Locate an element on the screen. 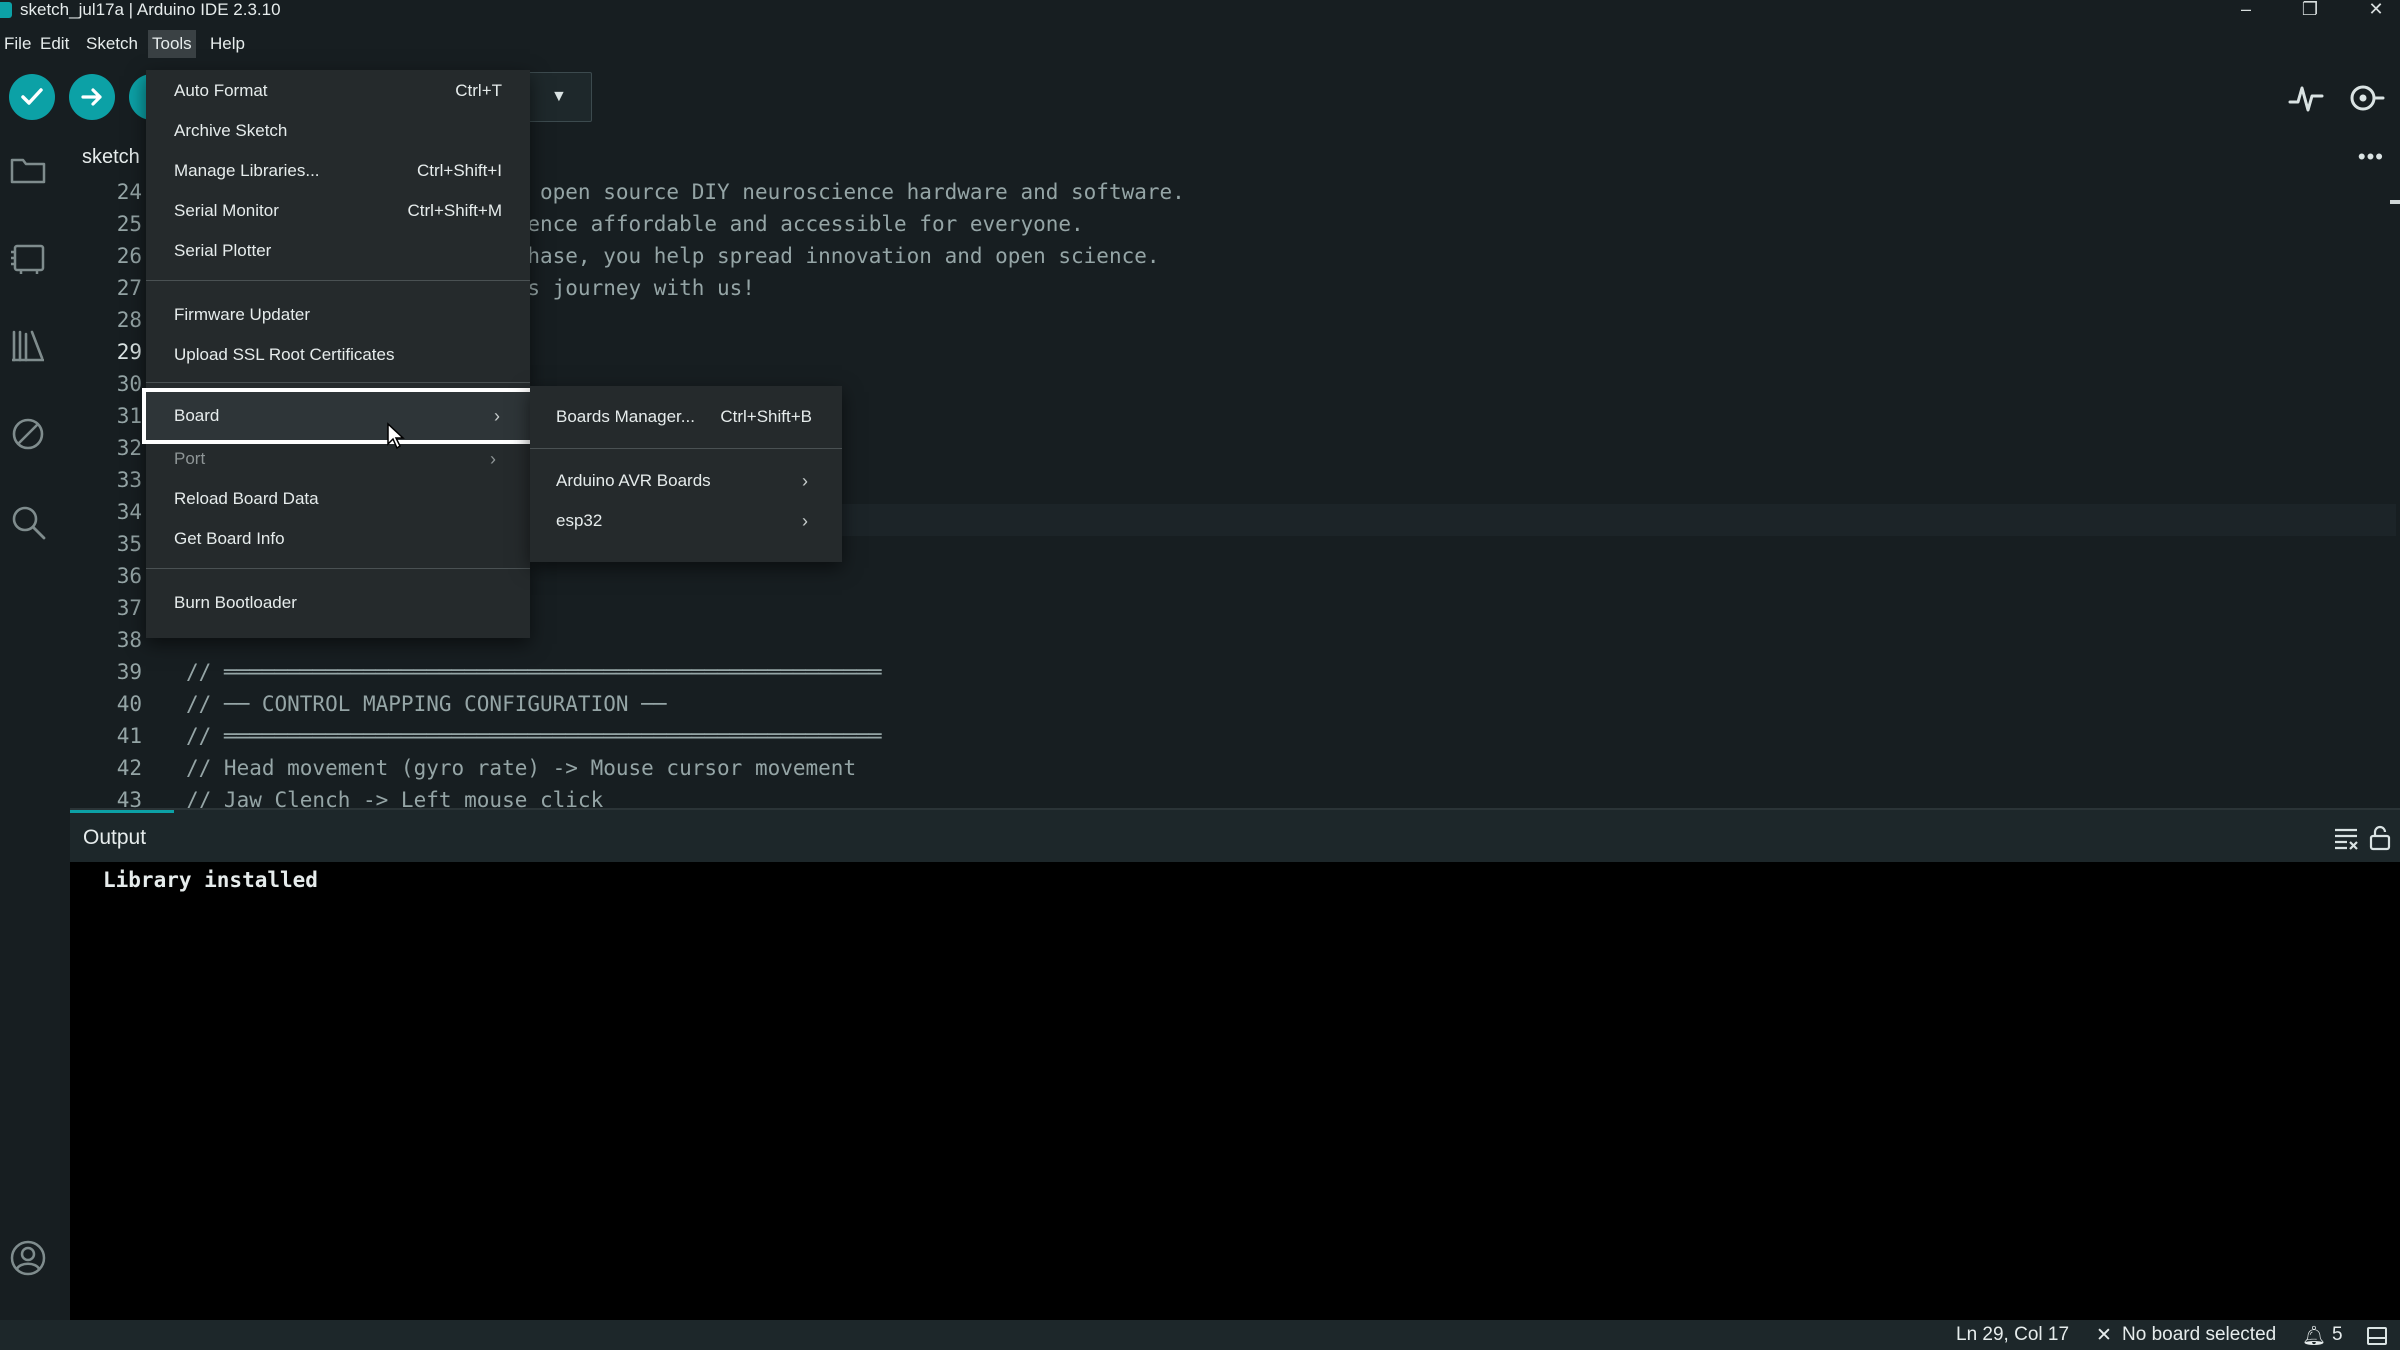 This screenshot has width=2400, height=1350. tab-sketch: sketch is located at coordinates (111, 157).